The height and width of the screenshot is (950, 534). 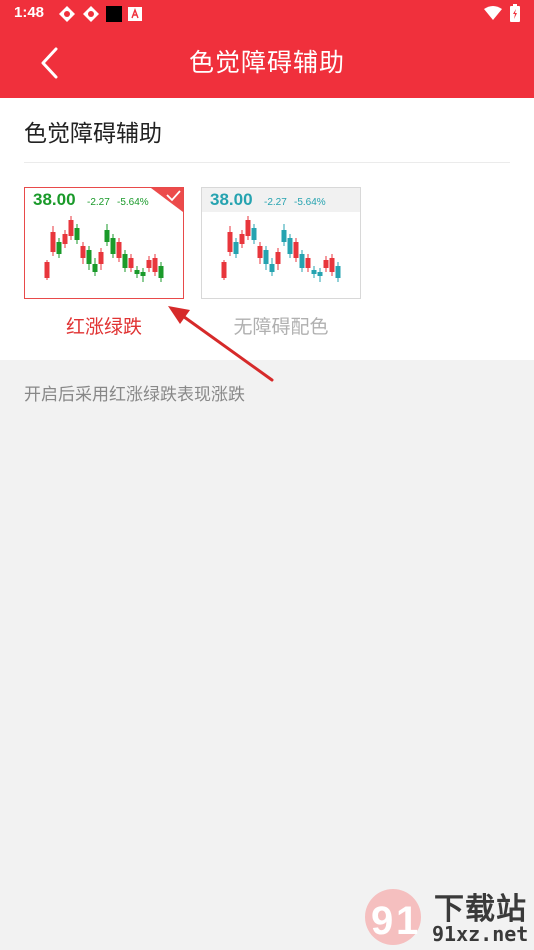 I want to click on back-button, so click(x=49, y=63).